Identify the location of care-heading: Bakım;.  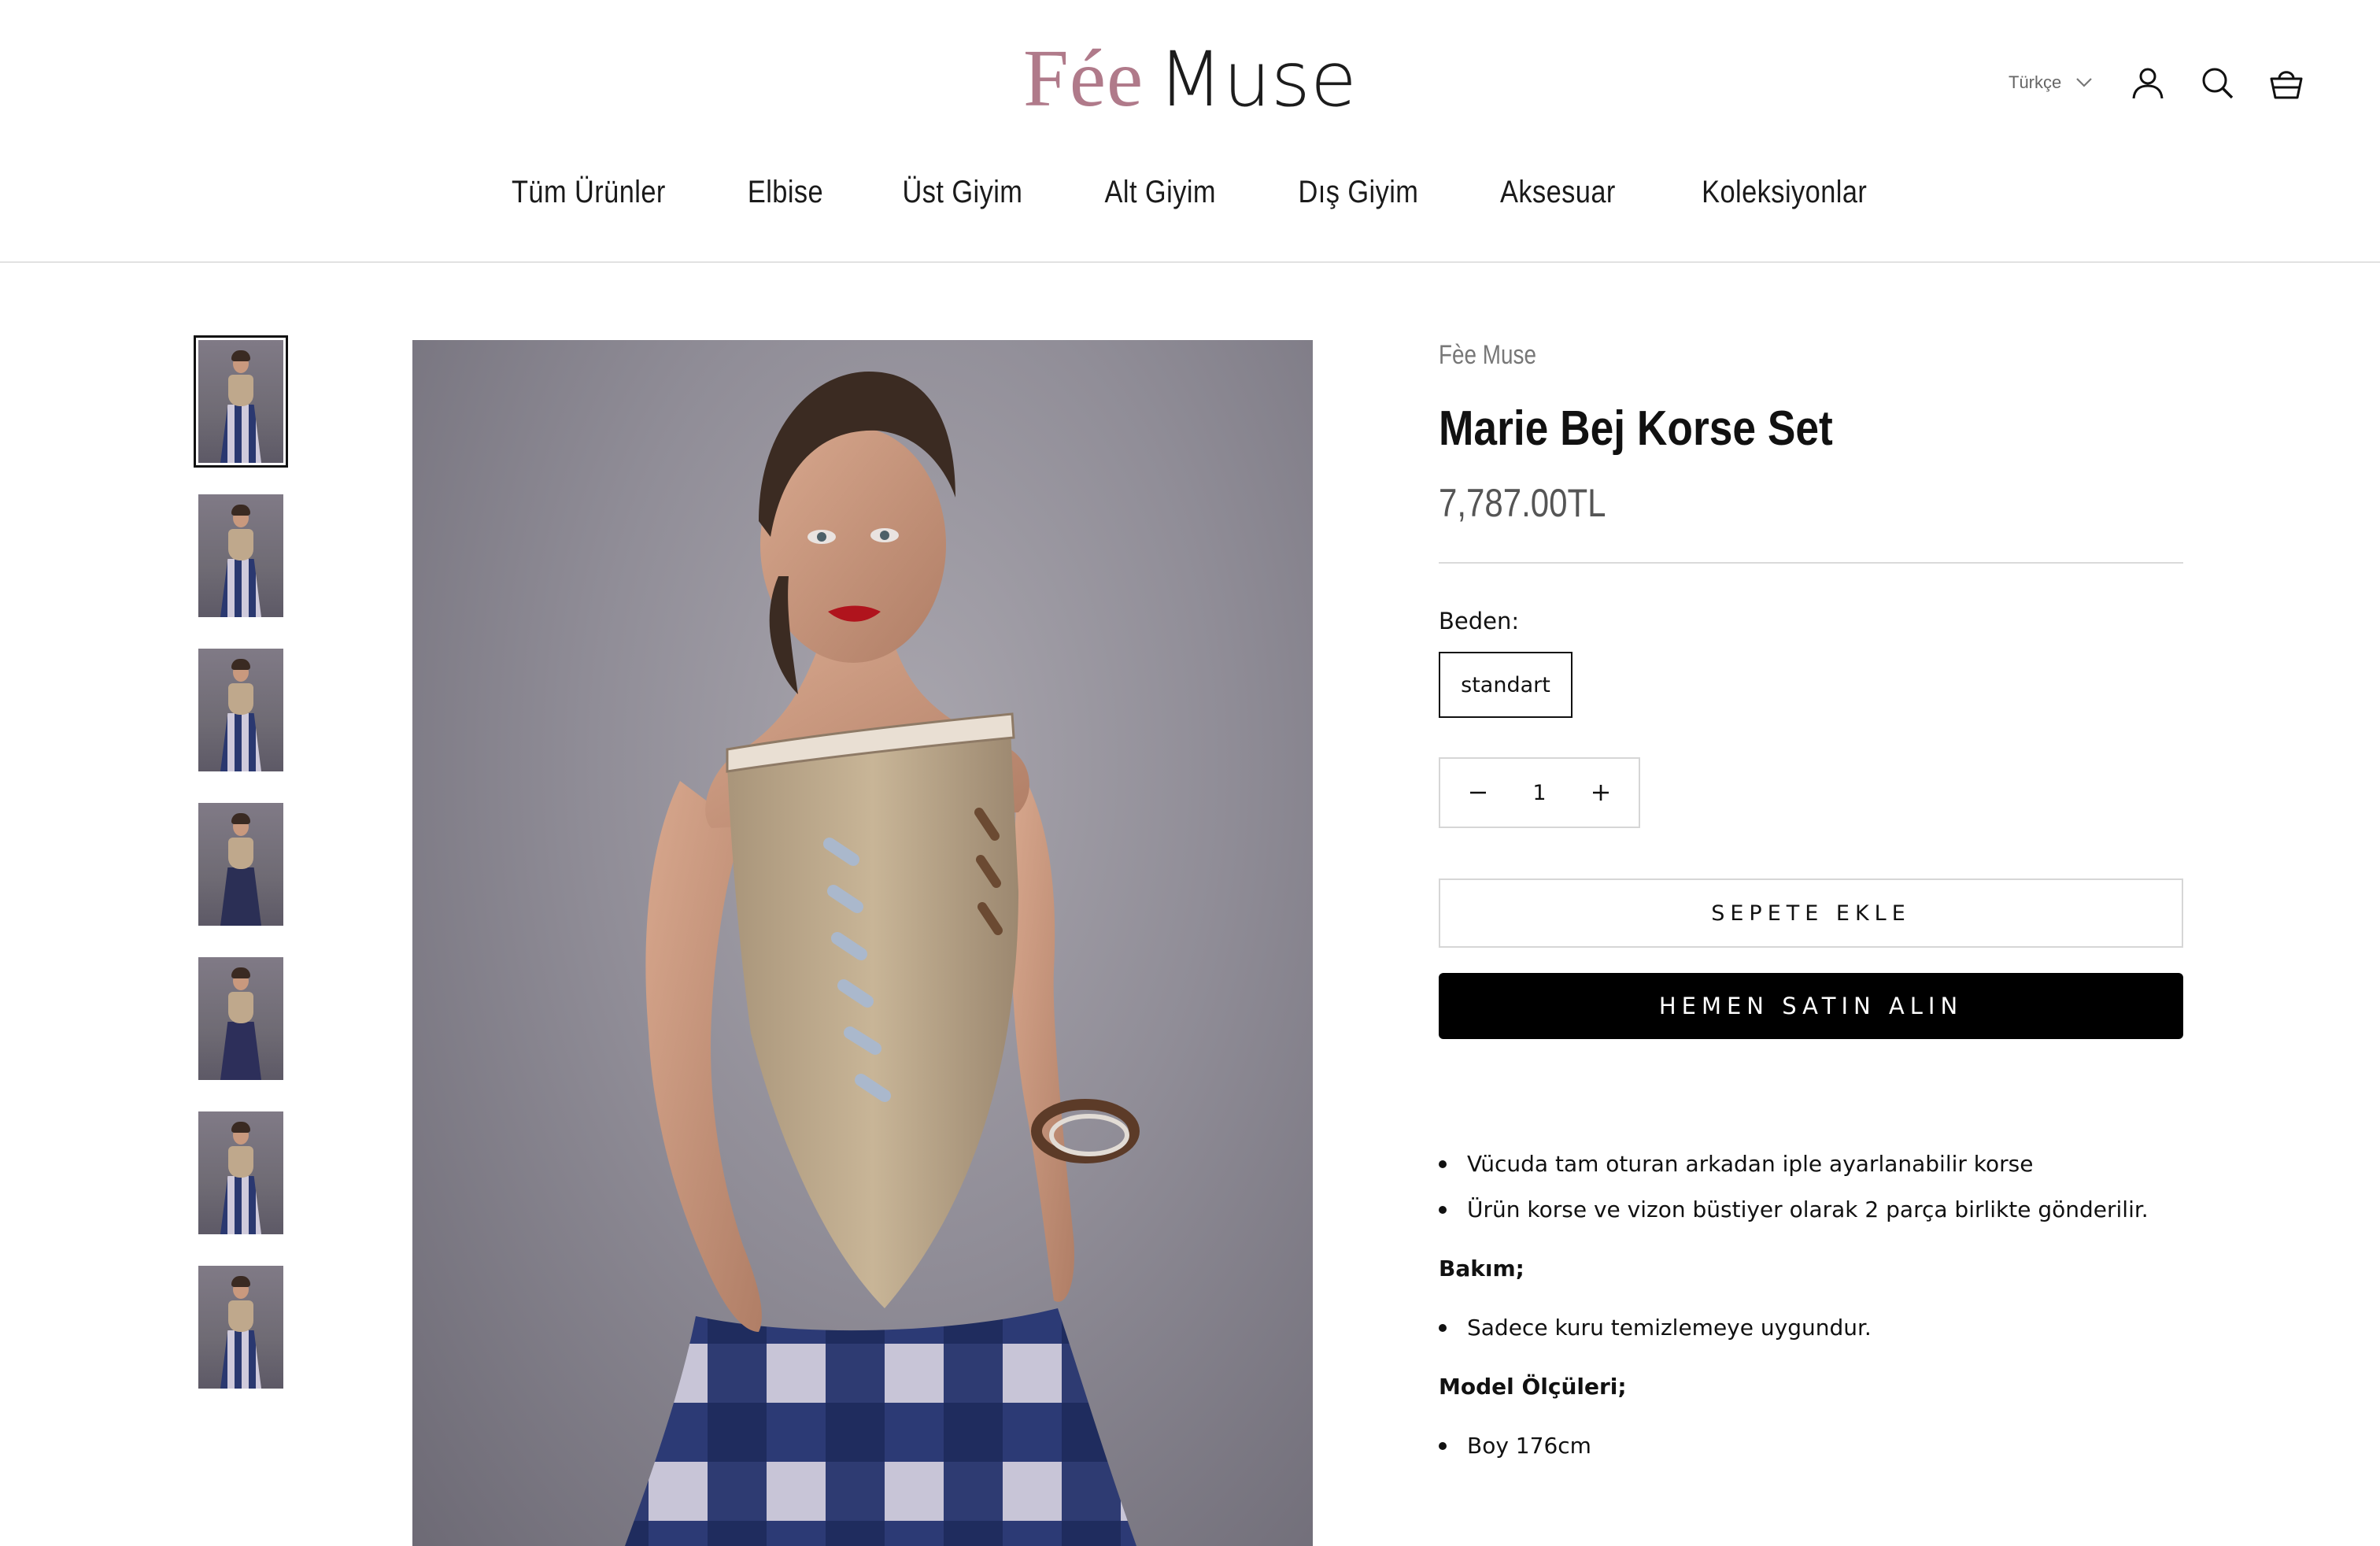
(1481, 1269).